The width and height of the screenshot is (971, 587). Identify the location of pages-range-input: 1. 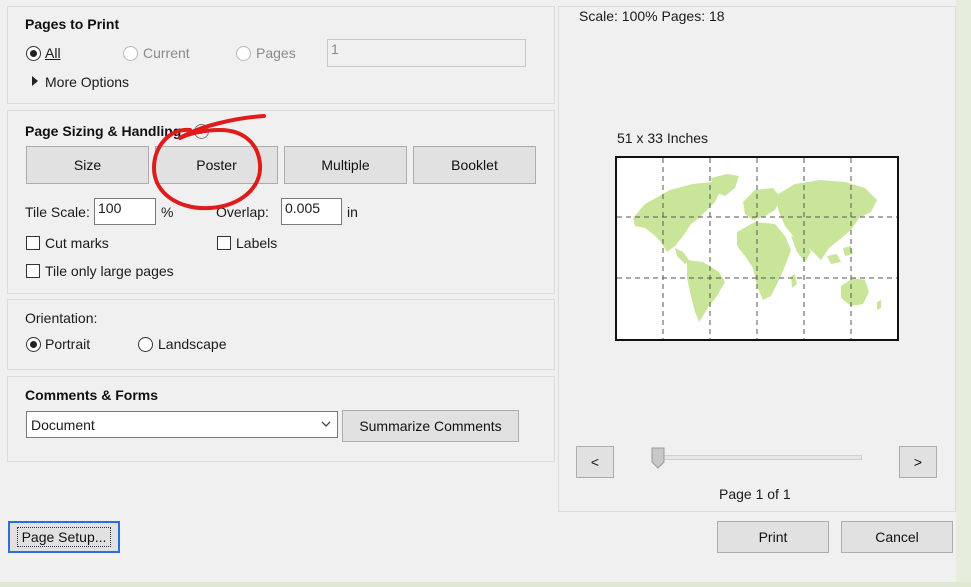
(426, 53).